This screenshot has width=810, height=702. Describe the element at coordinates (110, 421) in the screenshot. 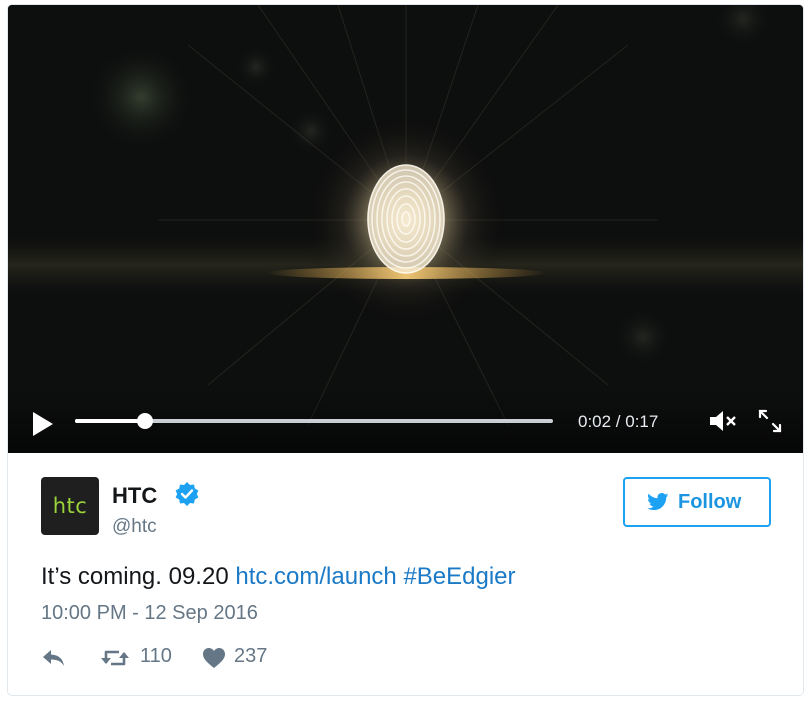

I see `progress-fill` at that location.